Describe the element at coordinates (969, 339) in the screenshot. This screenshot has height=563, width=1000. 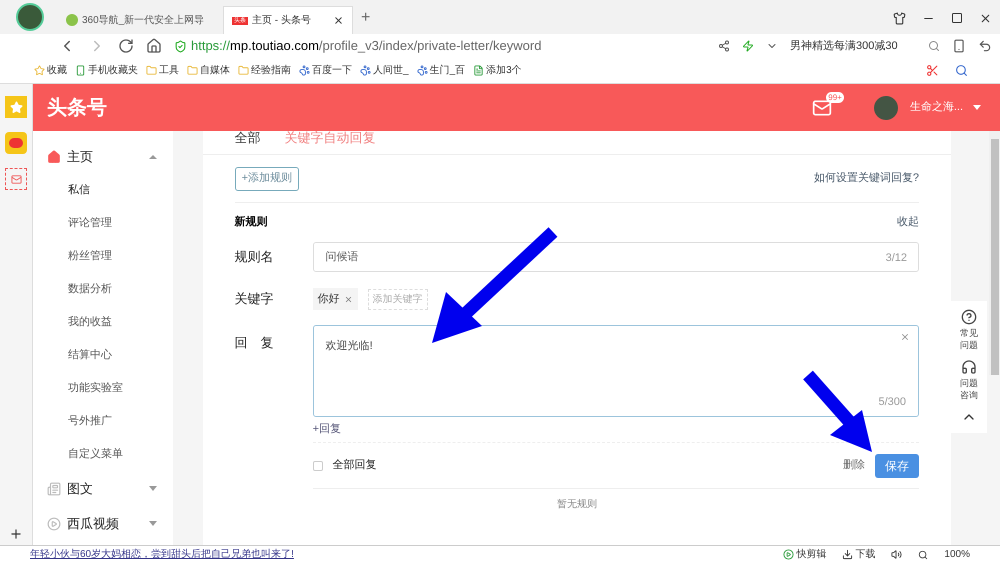
I see `float-panel-label: 常见问题` at that location.